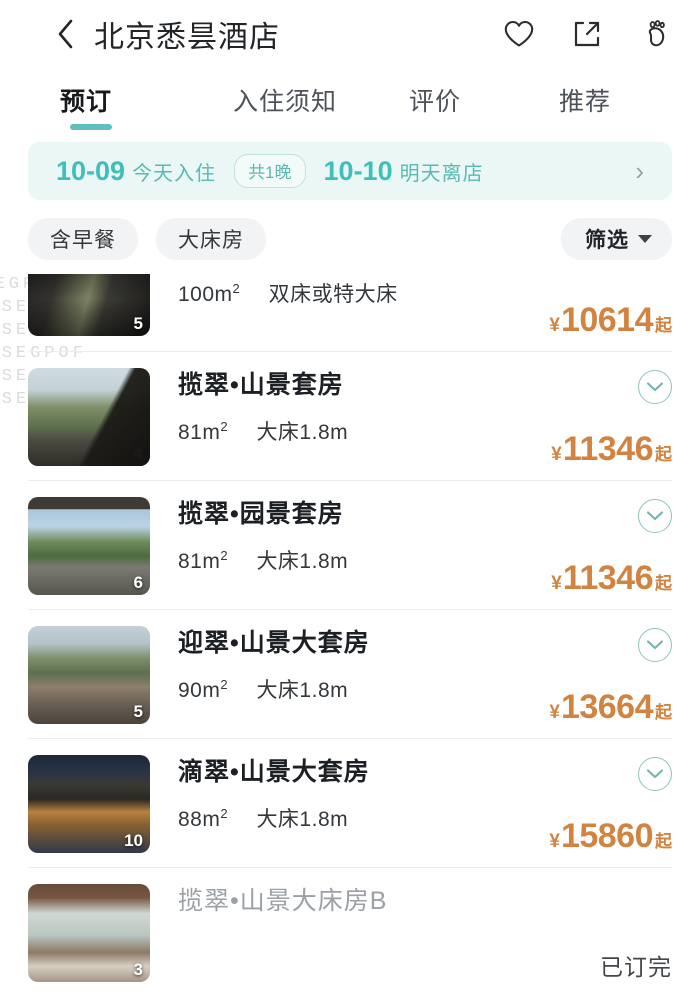 The height and width of the screenshot is (1008, 700). Describe the element at coordinates (607, 836) in the screenshot. I see `price-amount: 15860` at that location.